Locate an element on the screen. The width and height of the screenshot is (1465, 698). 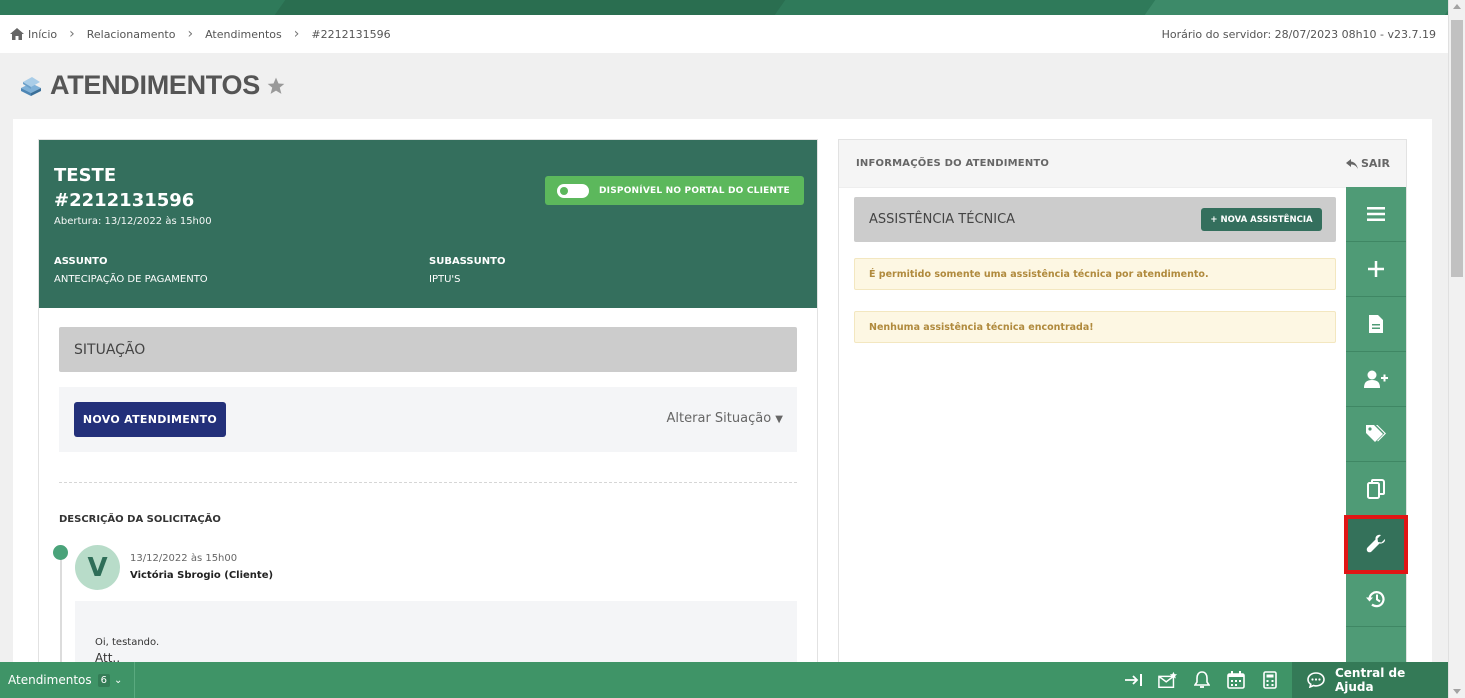
message-line: Oi, testando. is located at coordinates (127, 642).